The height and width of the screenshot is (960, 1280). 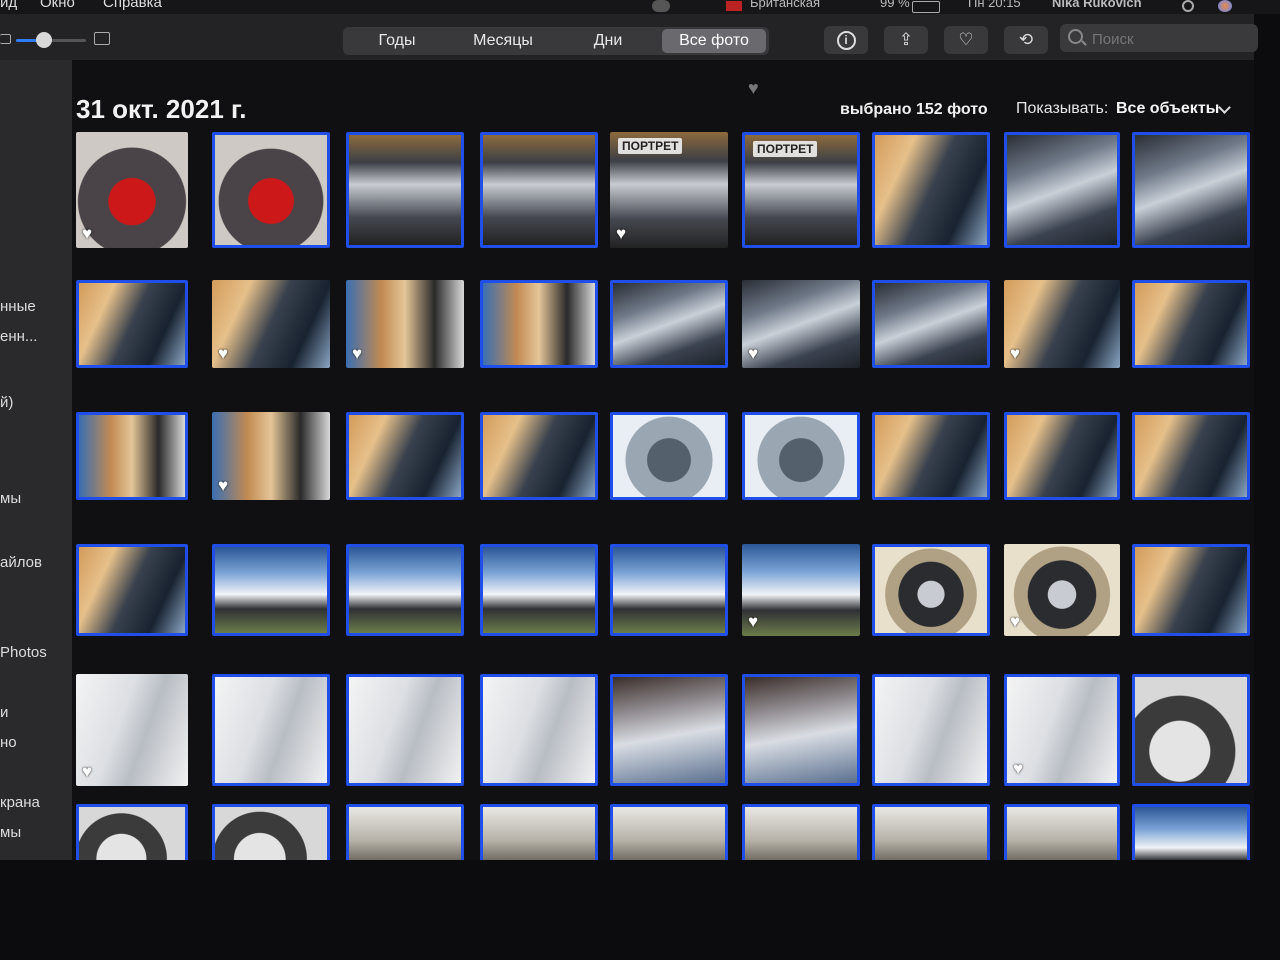 What do you see at coordinates (785, 4) in the screenshot?
I see `keyboard-layout: Британская` at bounding box center [785, 4].